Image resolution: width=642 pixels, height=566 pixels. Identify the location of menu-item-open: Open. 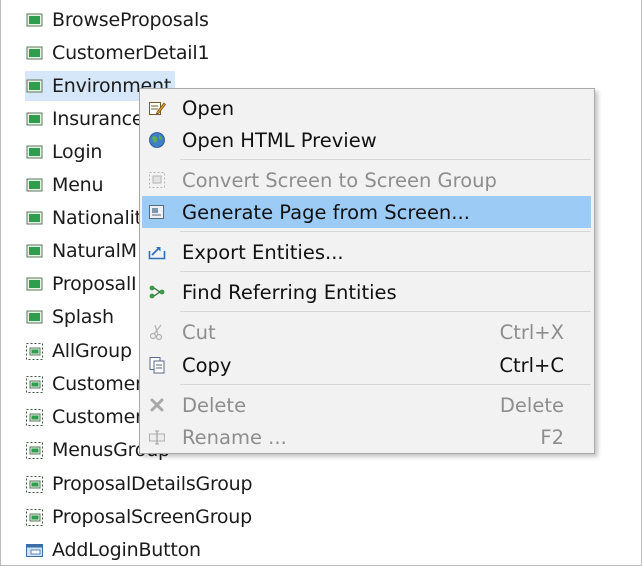
(366, 108).